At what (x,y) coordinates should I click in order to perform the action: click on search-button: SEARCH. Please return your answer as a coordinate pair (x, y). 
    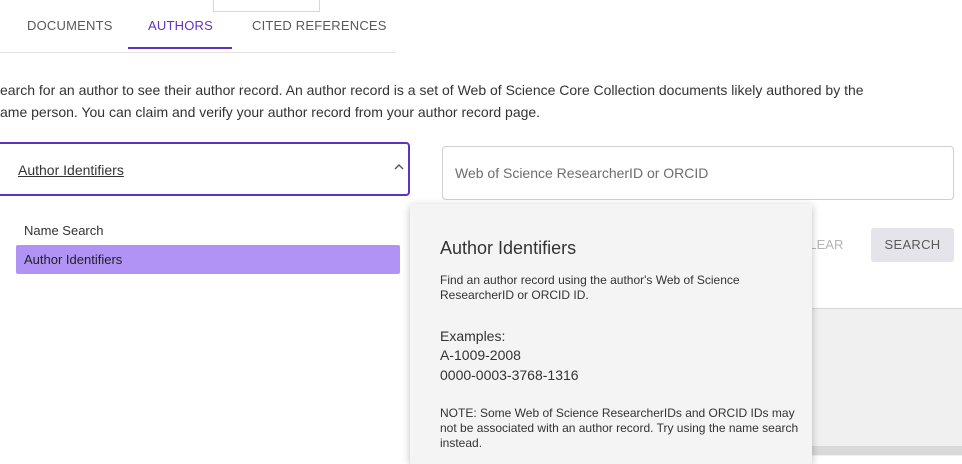
    Looking at the image, I should click on (912, 245).